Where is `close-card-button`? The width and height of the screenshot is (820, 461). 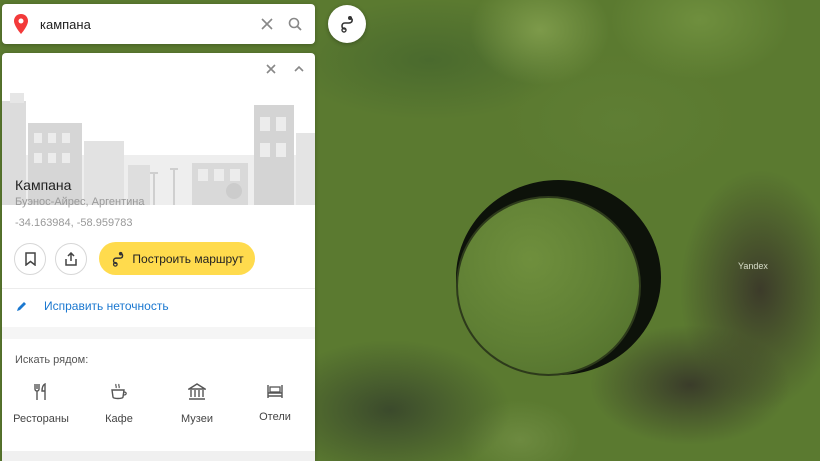
close-card-button is located at coordinates (271, 69).